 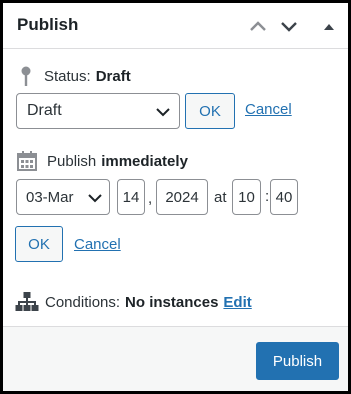 I want to click on hour-input: 10, so click(x=246, y=197).